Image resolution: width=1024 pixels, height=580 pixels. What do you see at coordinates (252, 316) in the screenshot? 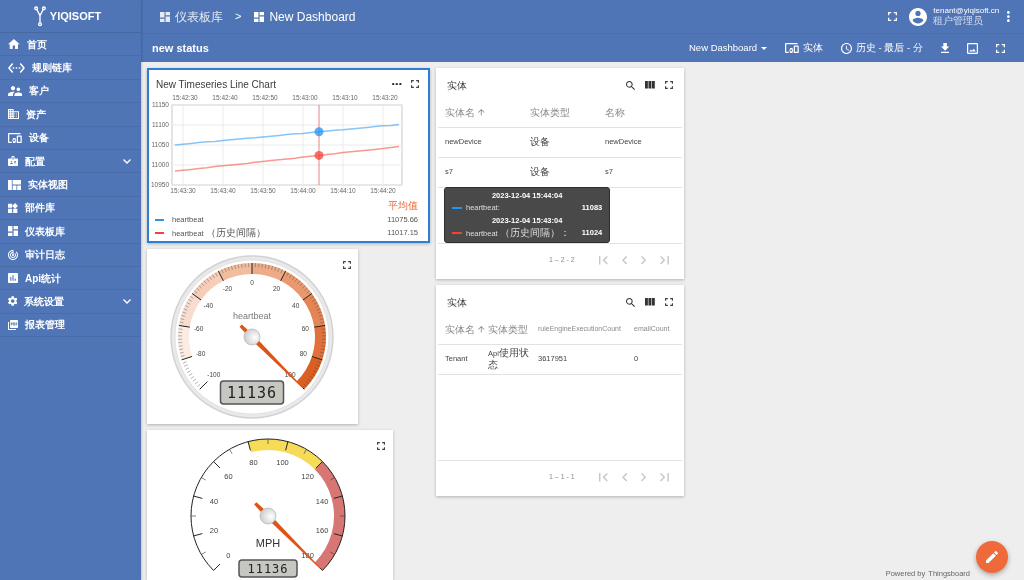
I see `gauge-title: heartbeat` at bounding box center [252, 316].